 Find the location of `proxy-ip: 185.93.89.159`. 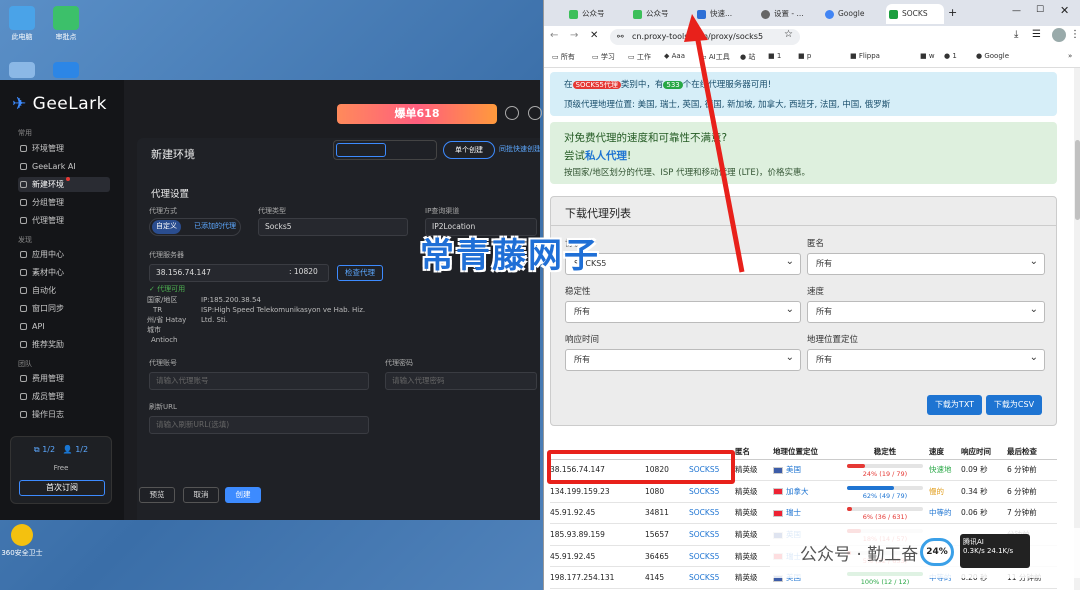

proxy-ip: 185.93.89.159 is located at coordinates (597, 534).